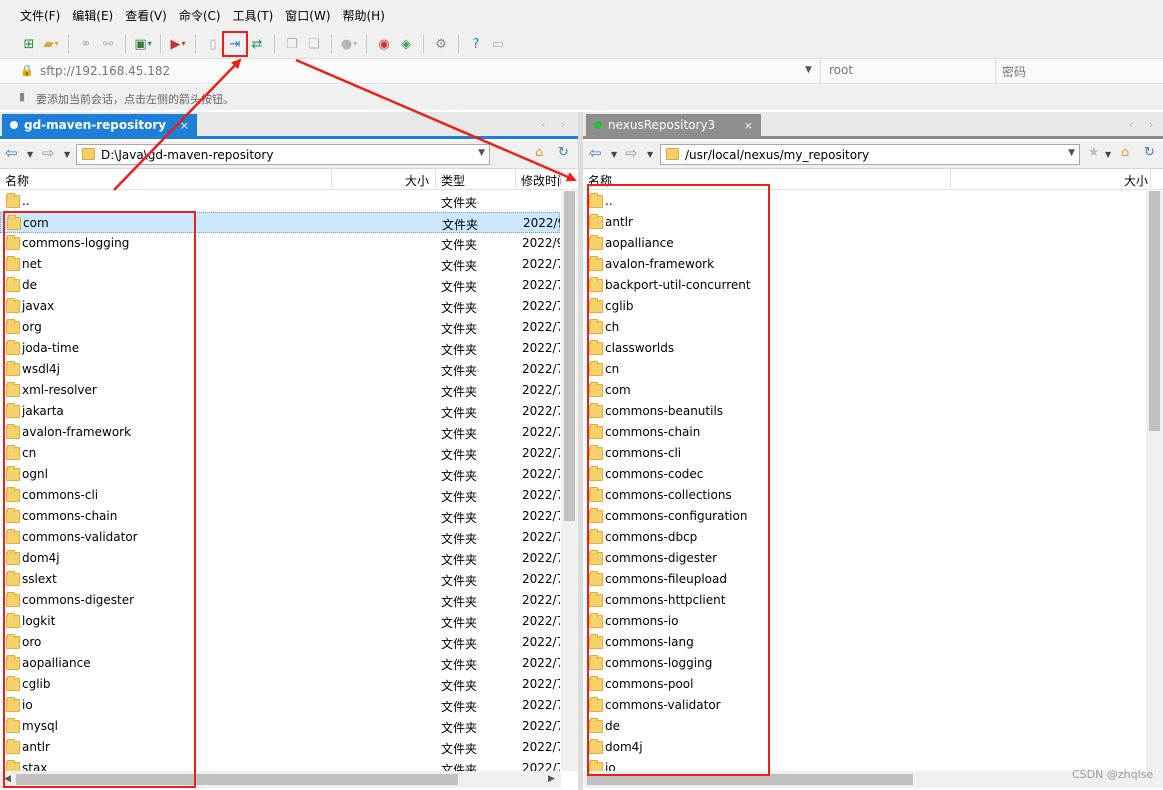 The height and width of the screenshot is (790, 1163). What do you see at coordinates (40, 15) in the screenshot?
I see `menu-file: 文件(F)` at bounding box center [40, 15].